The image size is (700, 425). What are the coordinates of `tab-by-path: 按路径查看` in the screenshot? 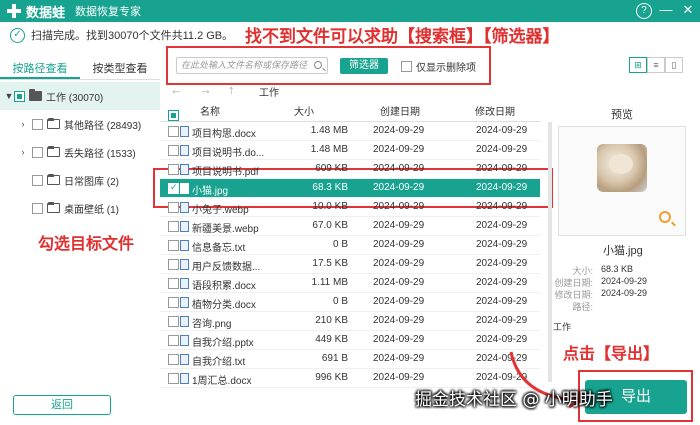 It's located at (40, 68).